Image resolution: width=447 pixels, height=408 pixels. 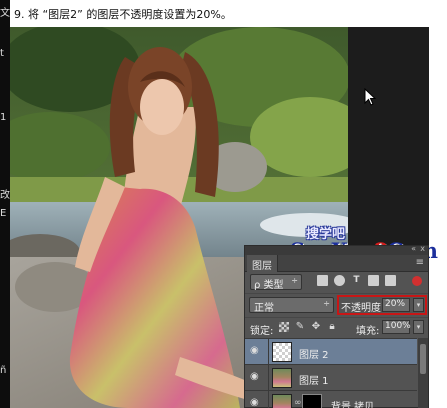 What do you see at coordinates (331, 377) in the screenshot?
I see `layer-row: ◉ 图层 1` at bounding box center [331, 377].